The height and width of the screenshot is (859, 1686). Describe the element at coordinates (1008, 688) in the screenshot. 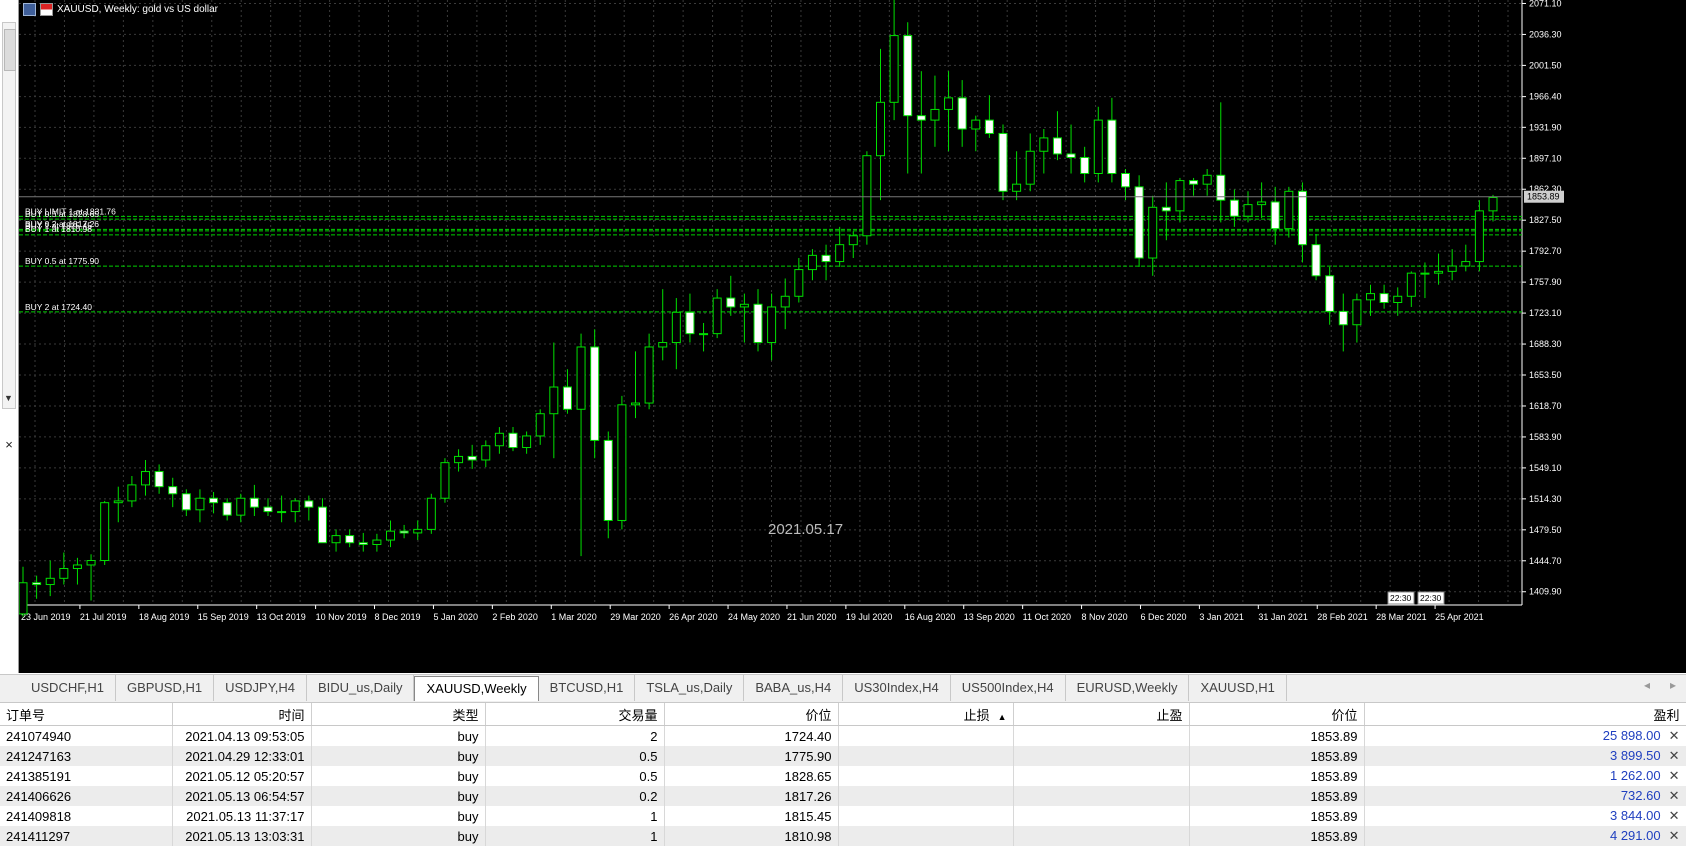

I see `chart-tab: US500Index,H4` at that location.